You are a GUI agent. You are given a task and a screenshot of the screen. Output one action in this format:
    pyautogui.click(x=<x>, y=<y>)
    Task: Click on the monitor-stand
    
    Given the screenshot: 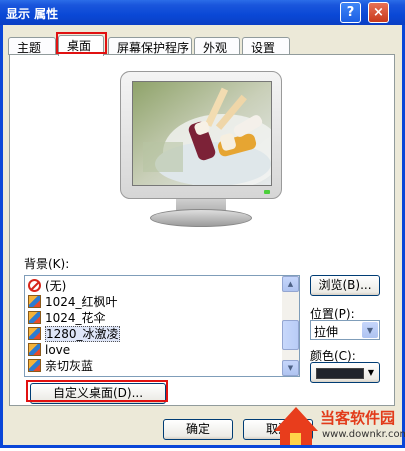 What is the action you would take?
    pyautogui.click(x=201, y=218)
    